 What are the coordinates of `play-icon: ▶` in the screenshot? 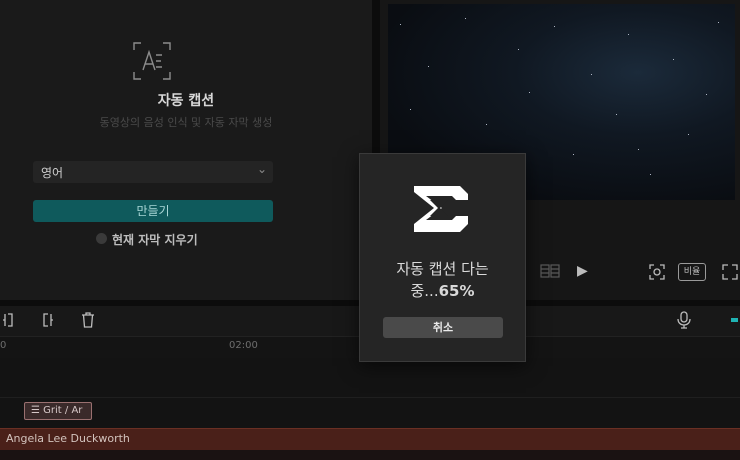 It's located at (582, 271).